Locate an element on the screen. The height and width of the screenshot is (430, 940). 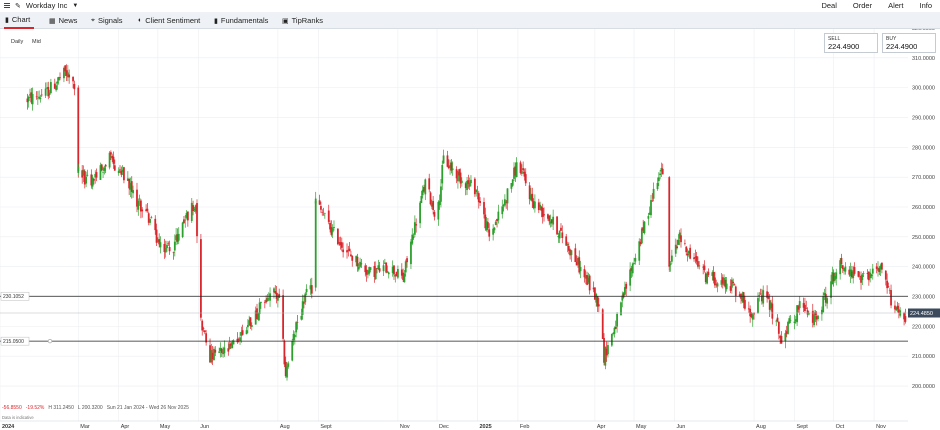
chevron-down-icon: ▼ is located at coordinates (75, 6).